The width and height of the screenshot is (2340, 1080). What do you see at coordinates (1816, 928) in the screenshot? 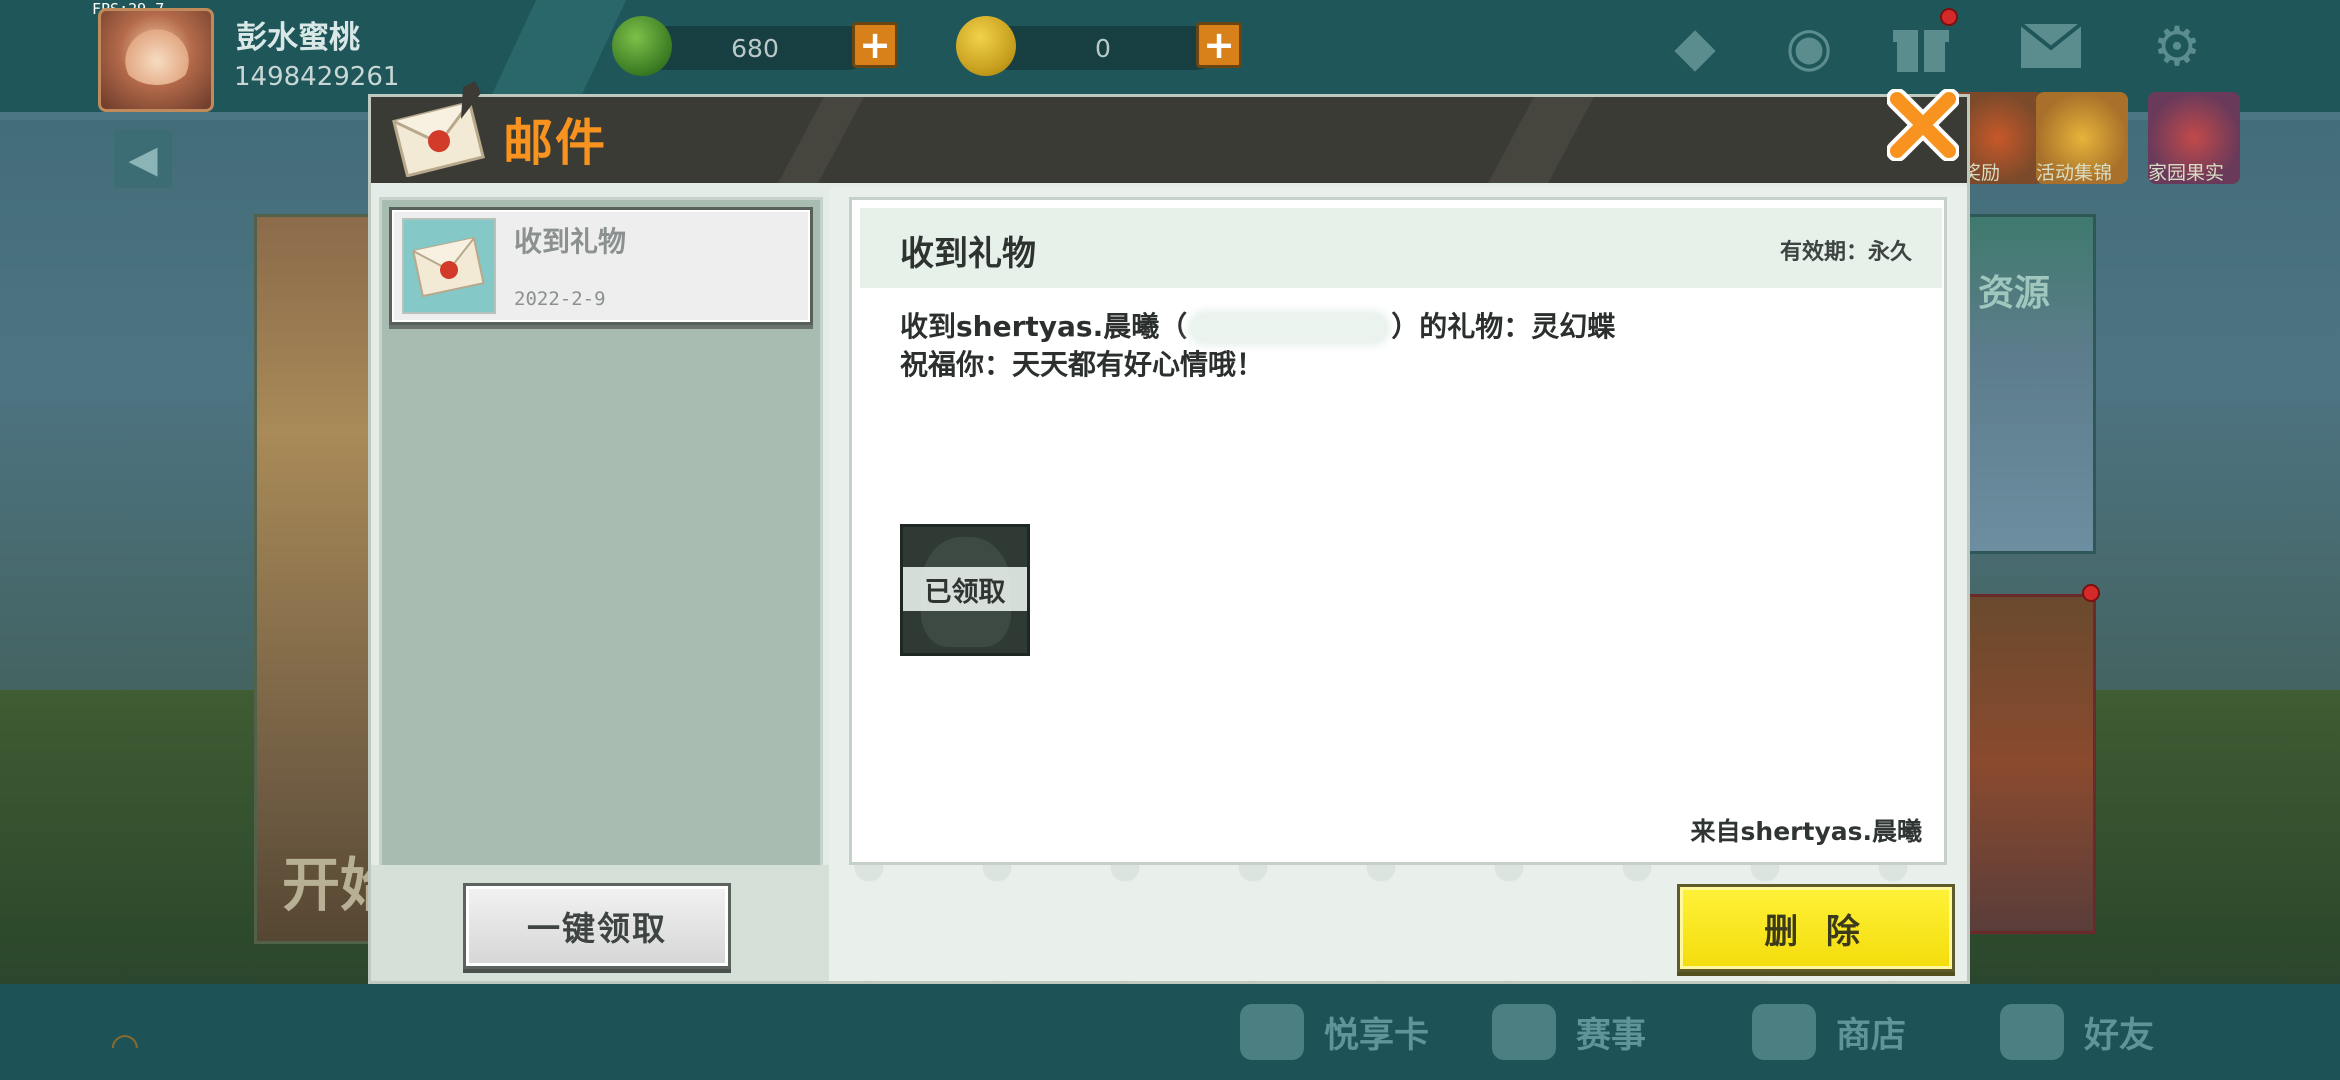
I see `delete-button: 删 除` at bounding box center [1816, 928].